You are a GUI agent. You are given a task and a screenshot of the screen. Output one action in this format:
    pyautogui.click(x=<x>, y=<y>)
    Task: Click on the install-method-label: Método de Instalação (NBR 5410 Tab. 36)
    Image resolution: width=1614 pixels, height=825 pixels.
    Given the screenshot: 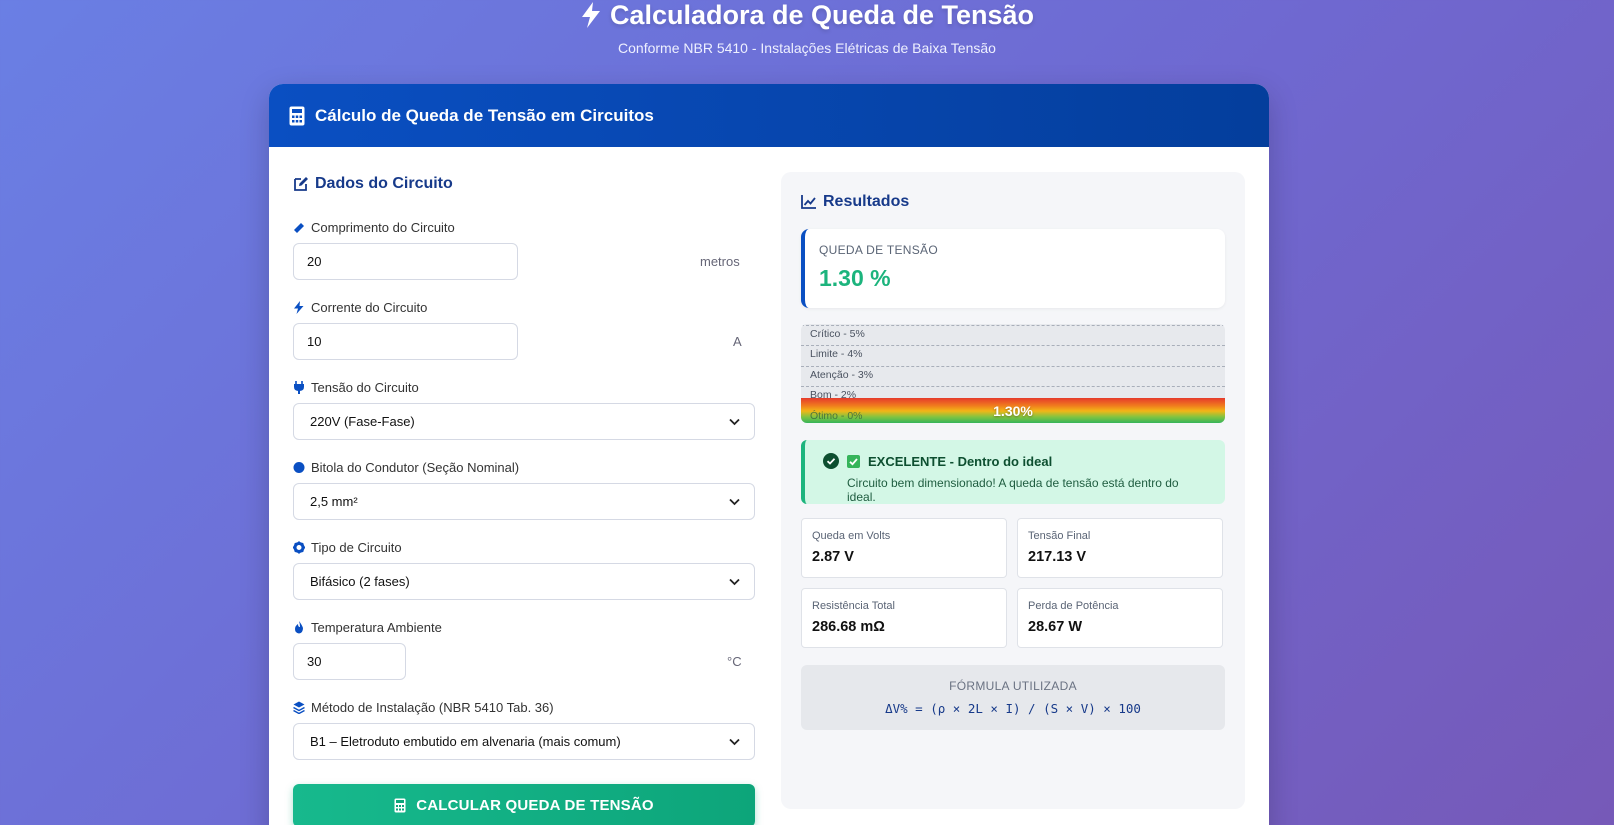 What is the action you would take?
    pyautogui.click(x=524, y=707)
    